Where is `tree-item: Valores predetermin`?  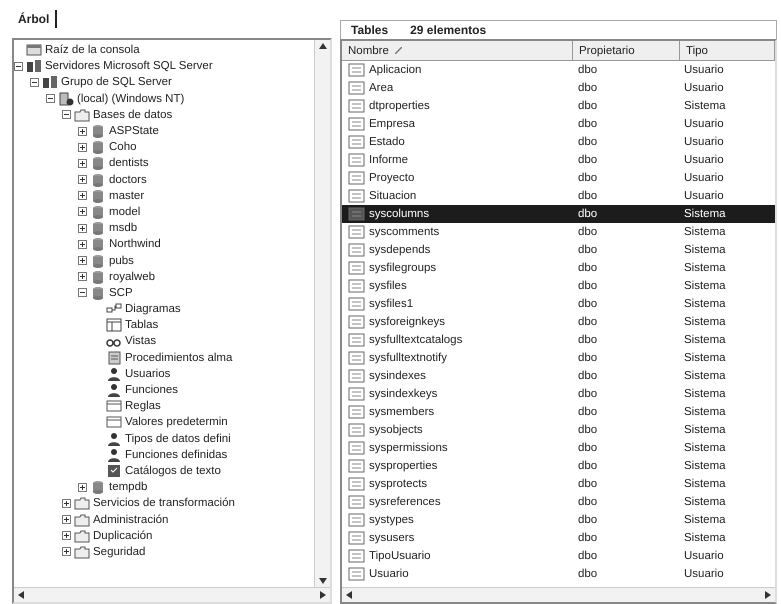 tree-item: Valores predetermin is located at coordinates (176, 422).